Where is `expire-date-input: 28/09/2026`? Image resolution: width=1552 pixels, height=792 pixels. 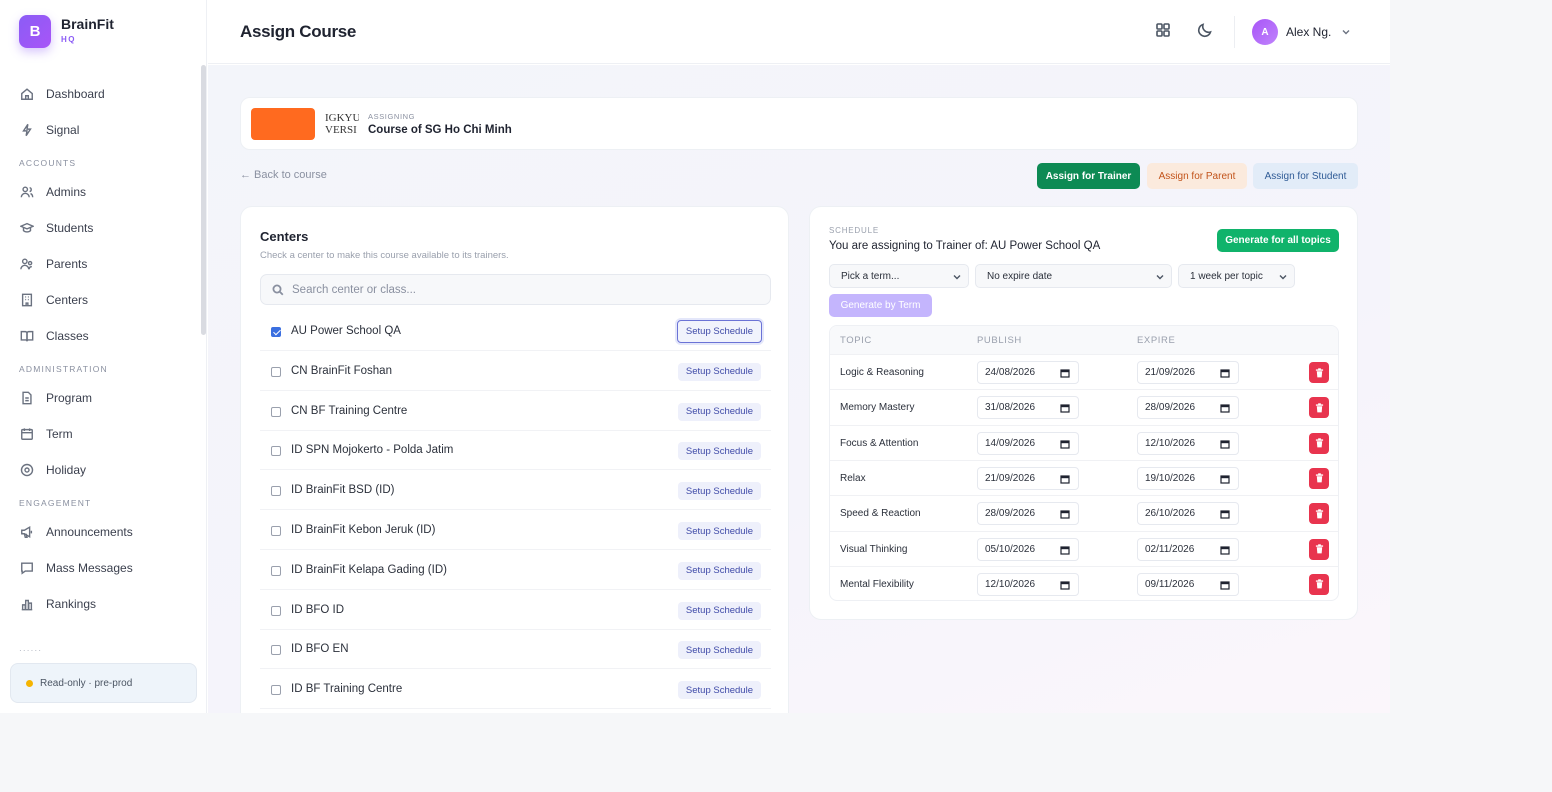
expire-date-input: 28/09/2026 is located at coordinates (1188, 408).